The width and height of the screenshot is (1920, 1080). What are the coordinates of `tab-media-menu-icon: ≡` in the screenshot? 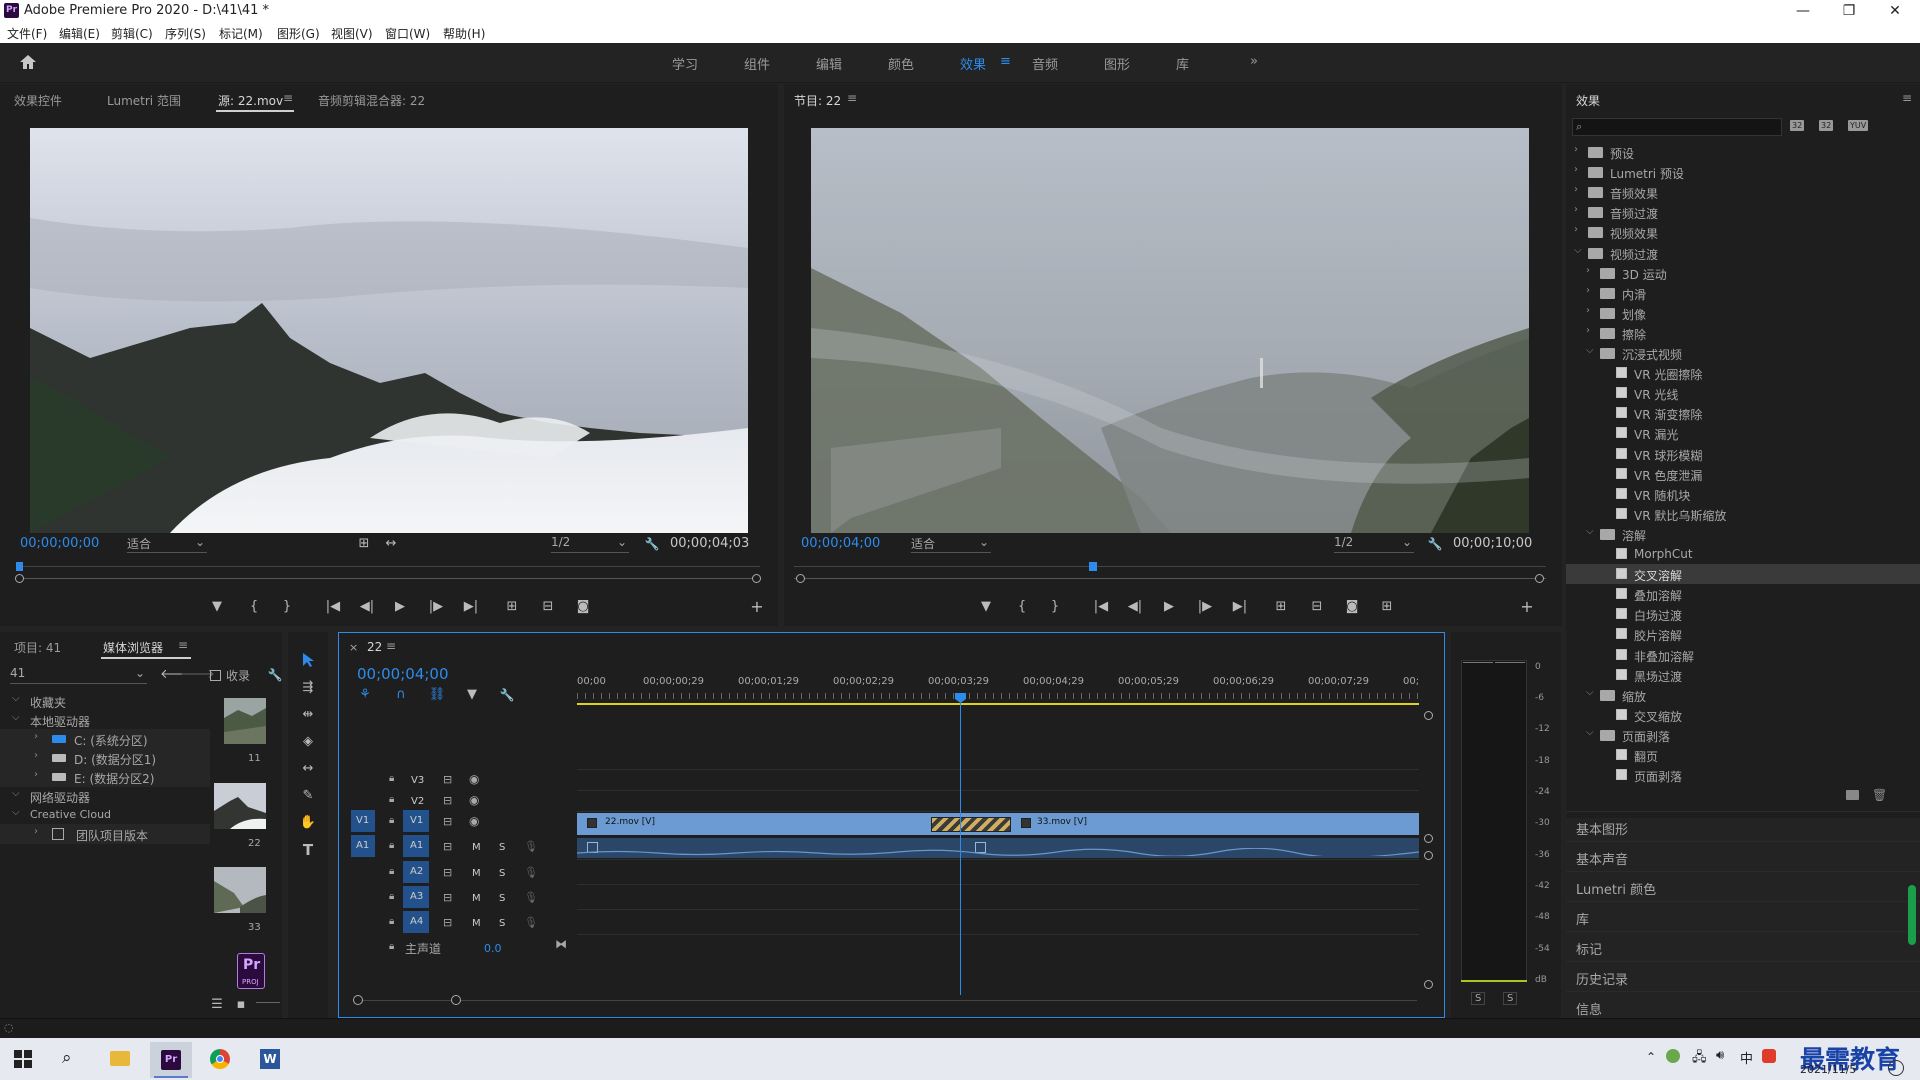 It's located at (183, 645).